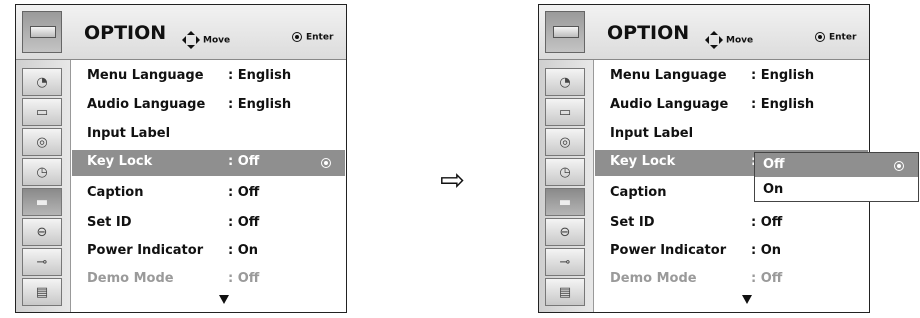 The width and height of the screenshot is (920, 318). Describe the element at coordinates (453, 180) in the screenshot. I see `transition-arrow-icon: ⇨` at that location.